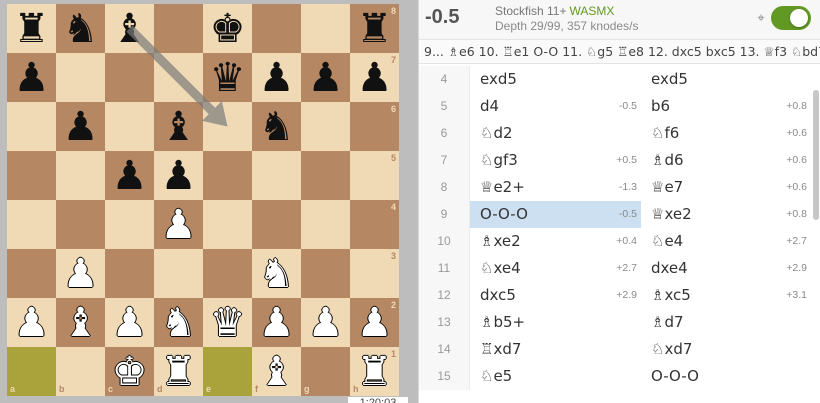  Describe the element at coordinates (227, 126) in the screenshot. I see `square-e6` at that location.